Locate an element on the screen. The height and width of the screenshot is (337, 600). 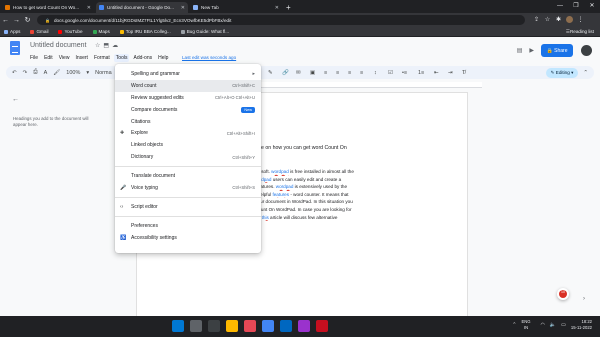
align-center-icon: ≡ is located at coordinates (337, 73).